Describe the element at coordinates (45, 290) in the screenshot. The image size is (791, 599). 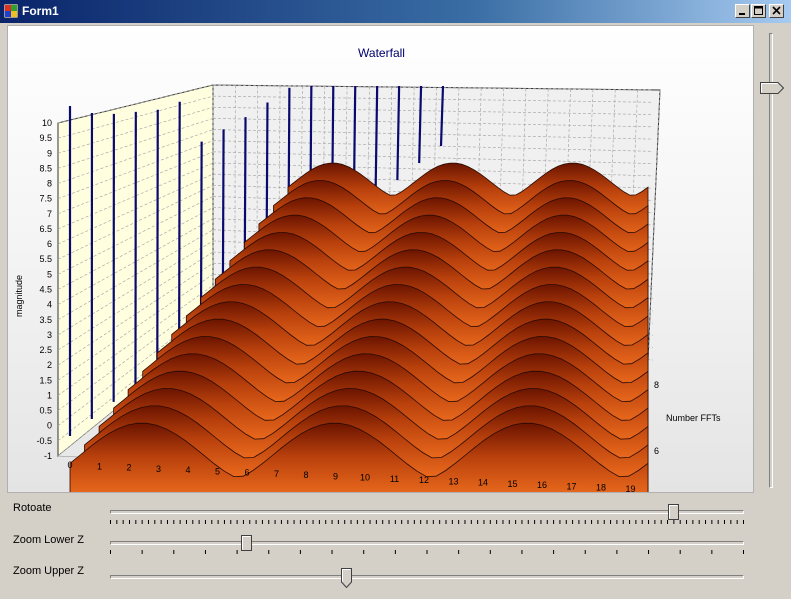
I see `ytick-label: 4.5` at that location.